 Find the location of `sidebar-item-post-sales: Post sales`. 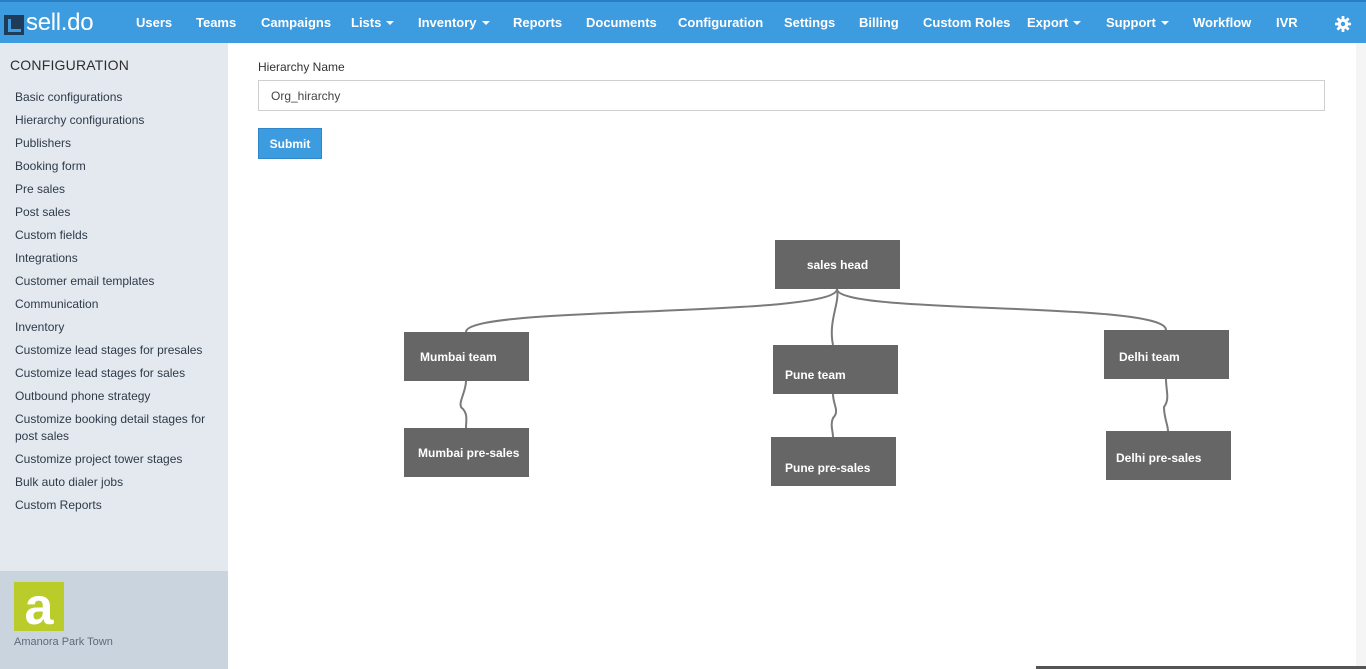

sidebar-item-post-sales: Post sales is located at coordinates (117, 212).